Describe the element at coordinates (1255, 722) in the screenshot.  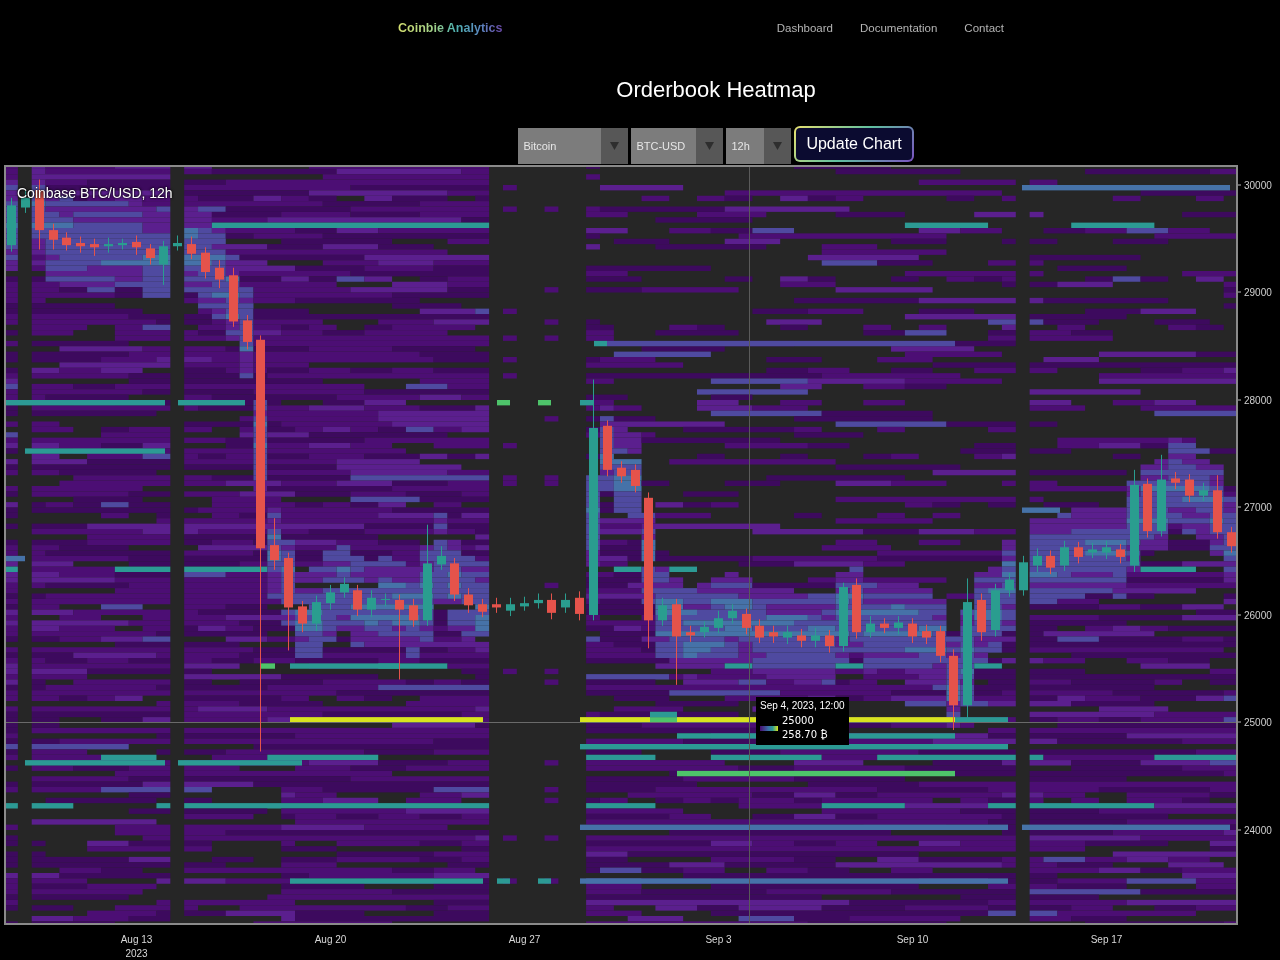
I see `y-axis-label: 25000` at that location.